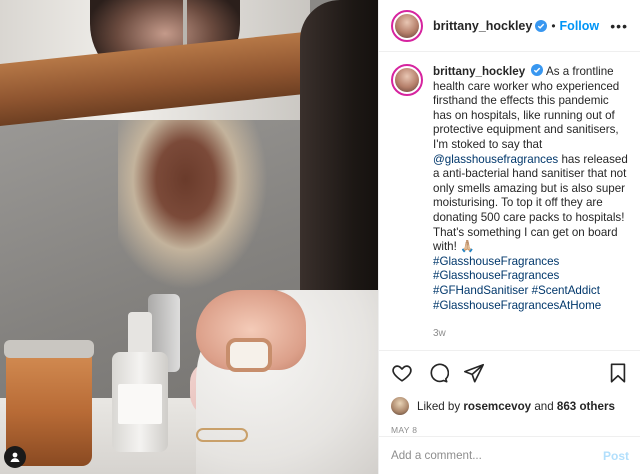  I want to click on hashtag-link: #ScentAddict, so click(566, 290).